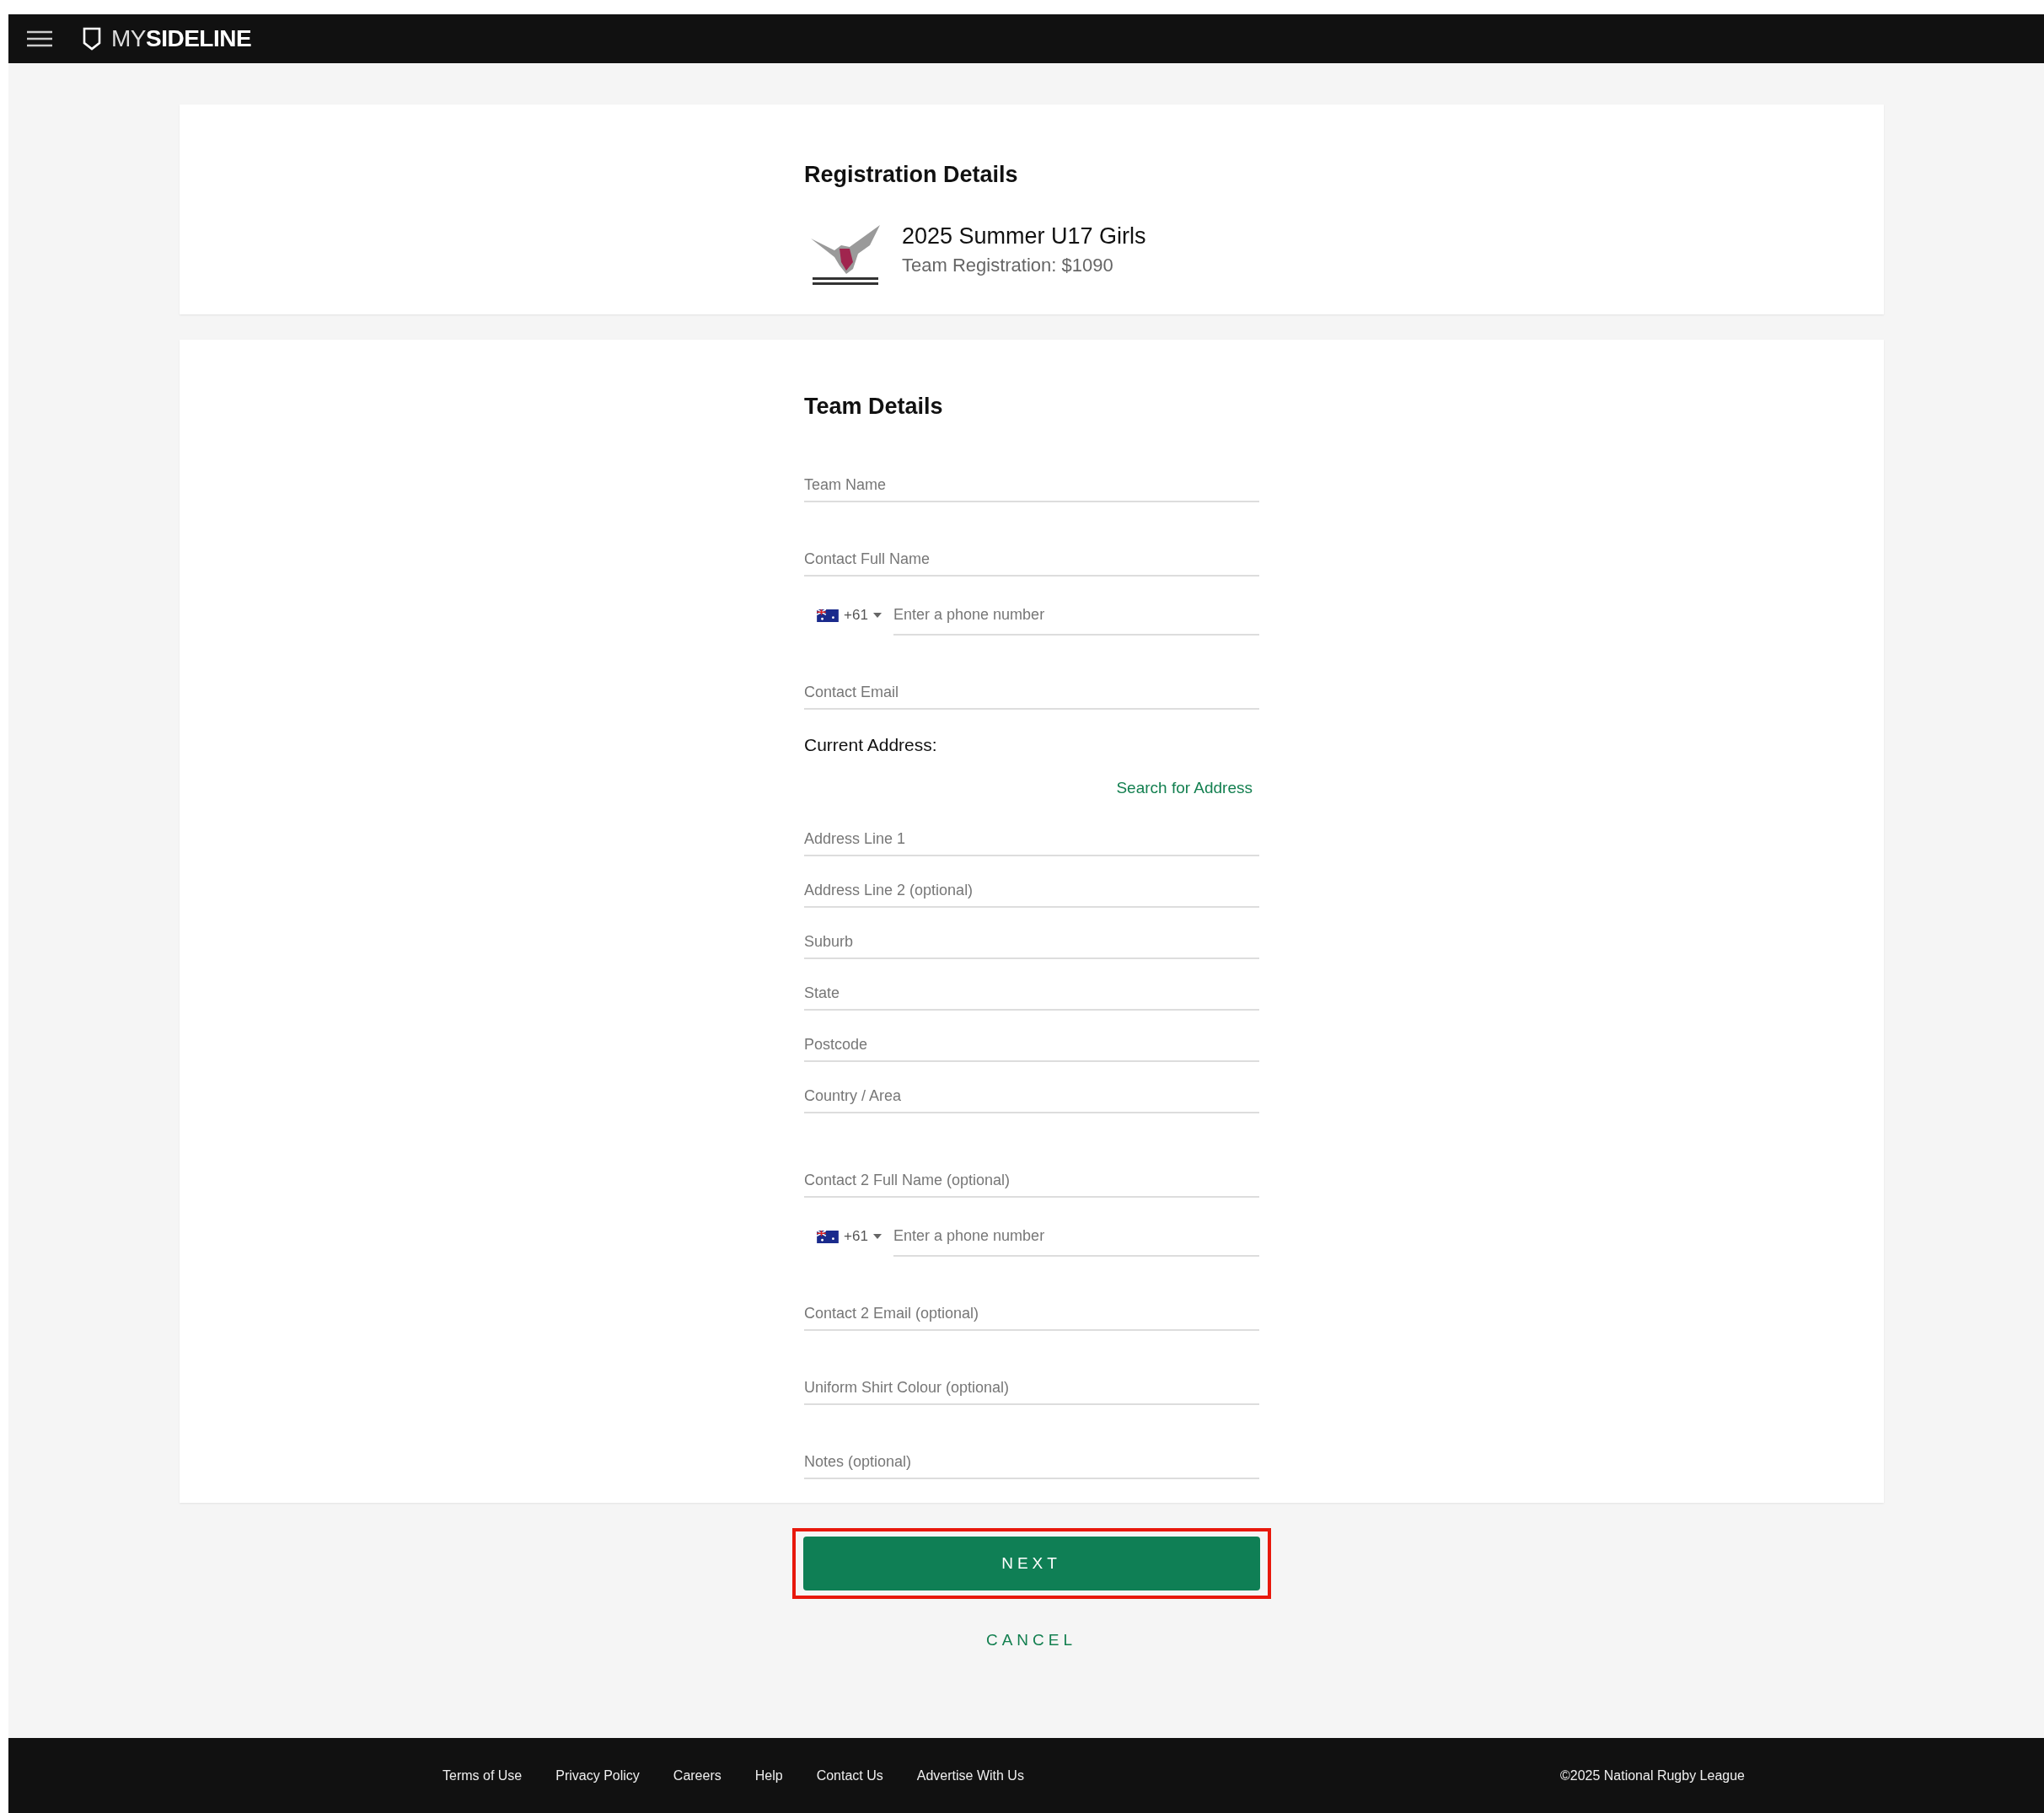 The height and width of the screenshot is (1813, 2044). What do you see at coordinates (1031, 1368) in the screenshot?
I see `text-field: Uniform Shirt Colour (optional)` at bounding box center [1031, 1368].